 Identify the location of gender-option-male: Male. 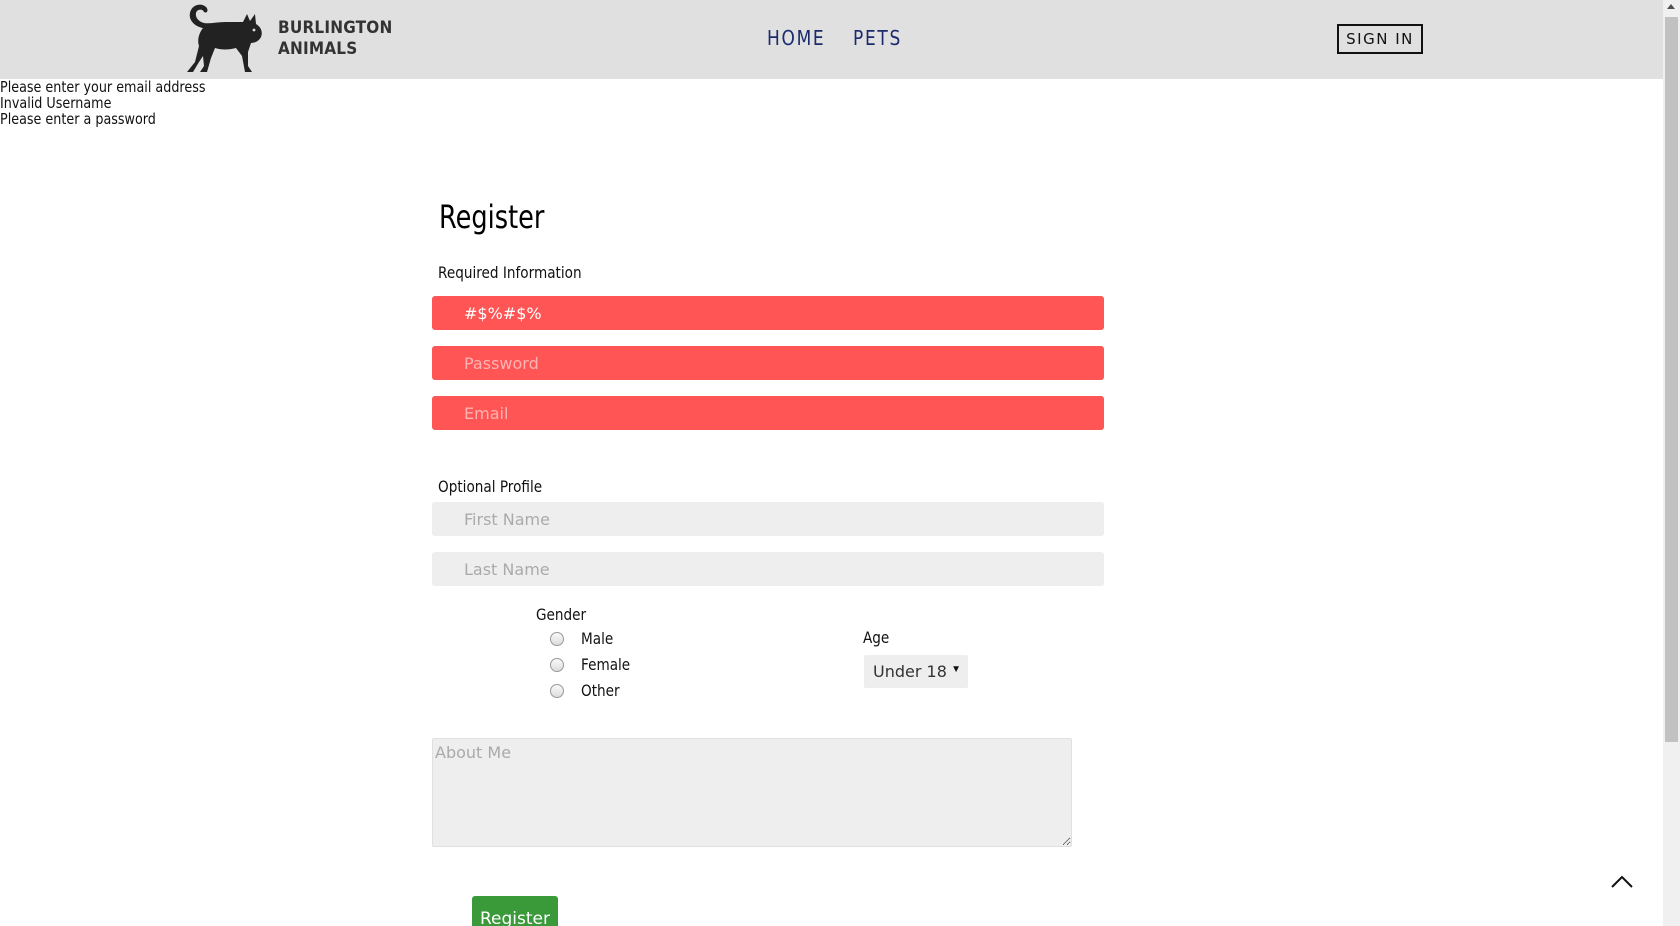
(581, 639).